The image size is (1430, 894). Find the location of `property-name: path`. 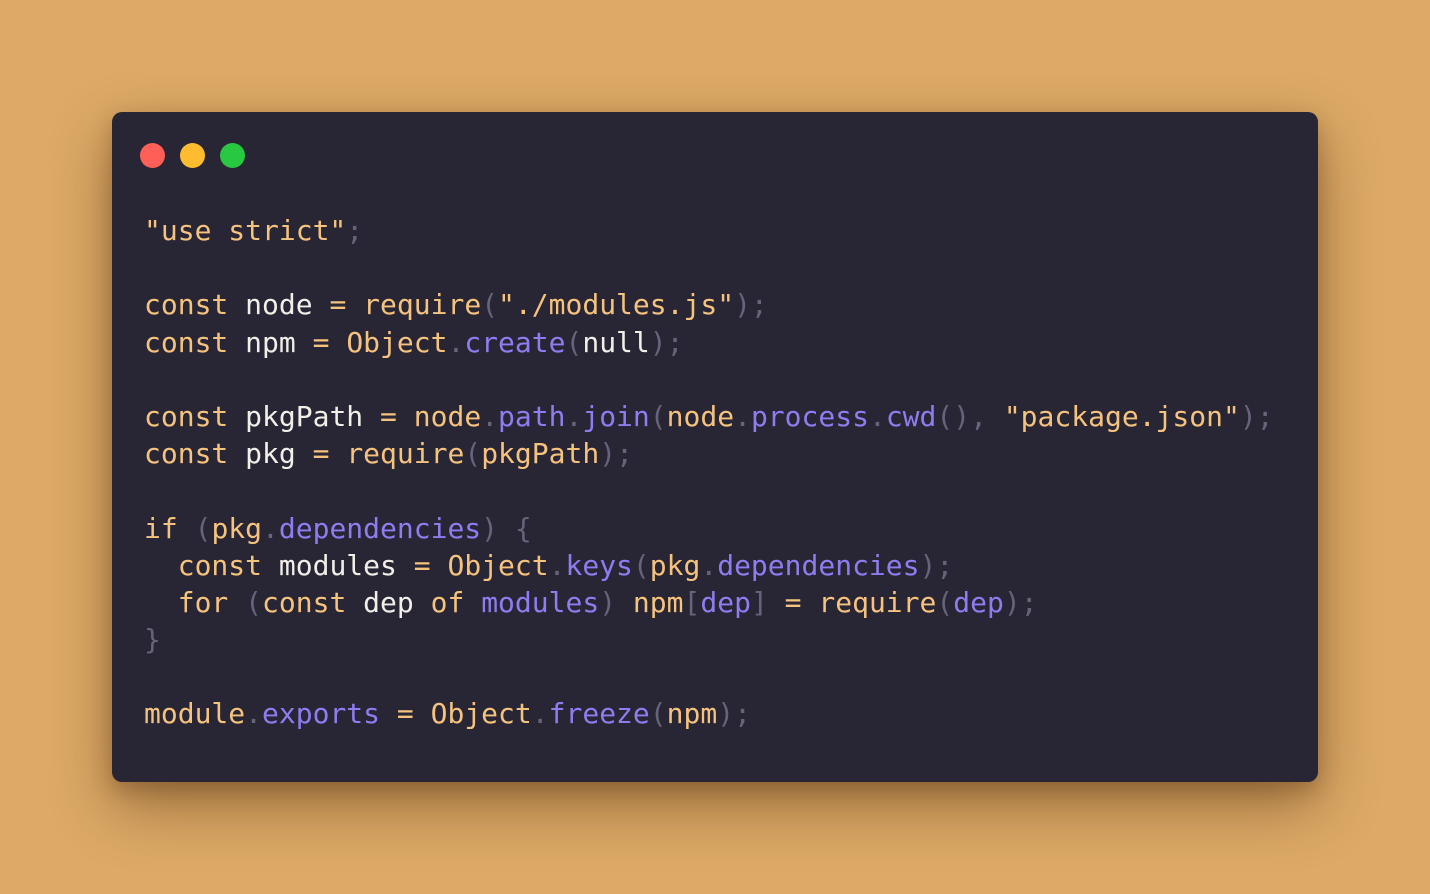

property-name: path is located at coordinates (532, 416).